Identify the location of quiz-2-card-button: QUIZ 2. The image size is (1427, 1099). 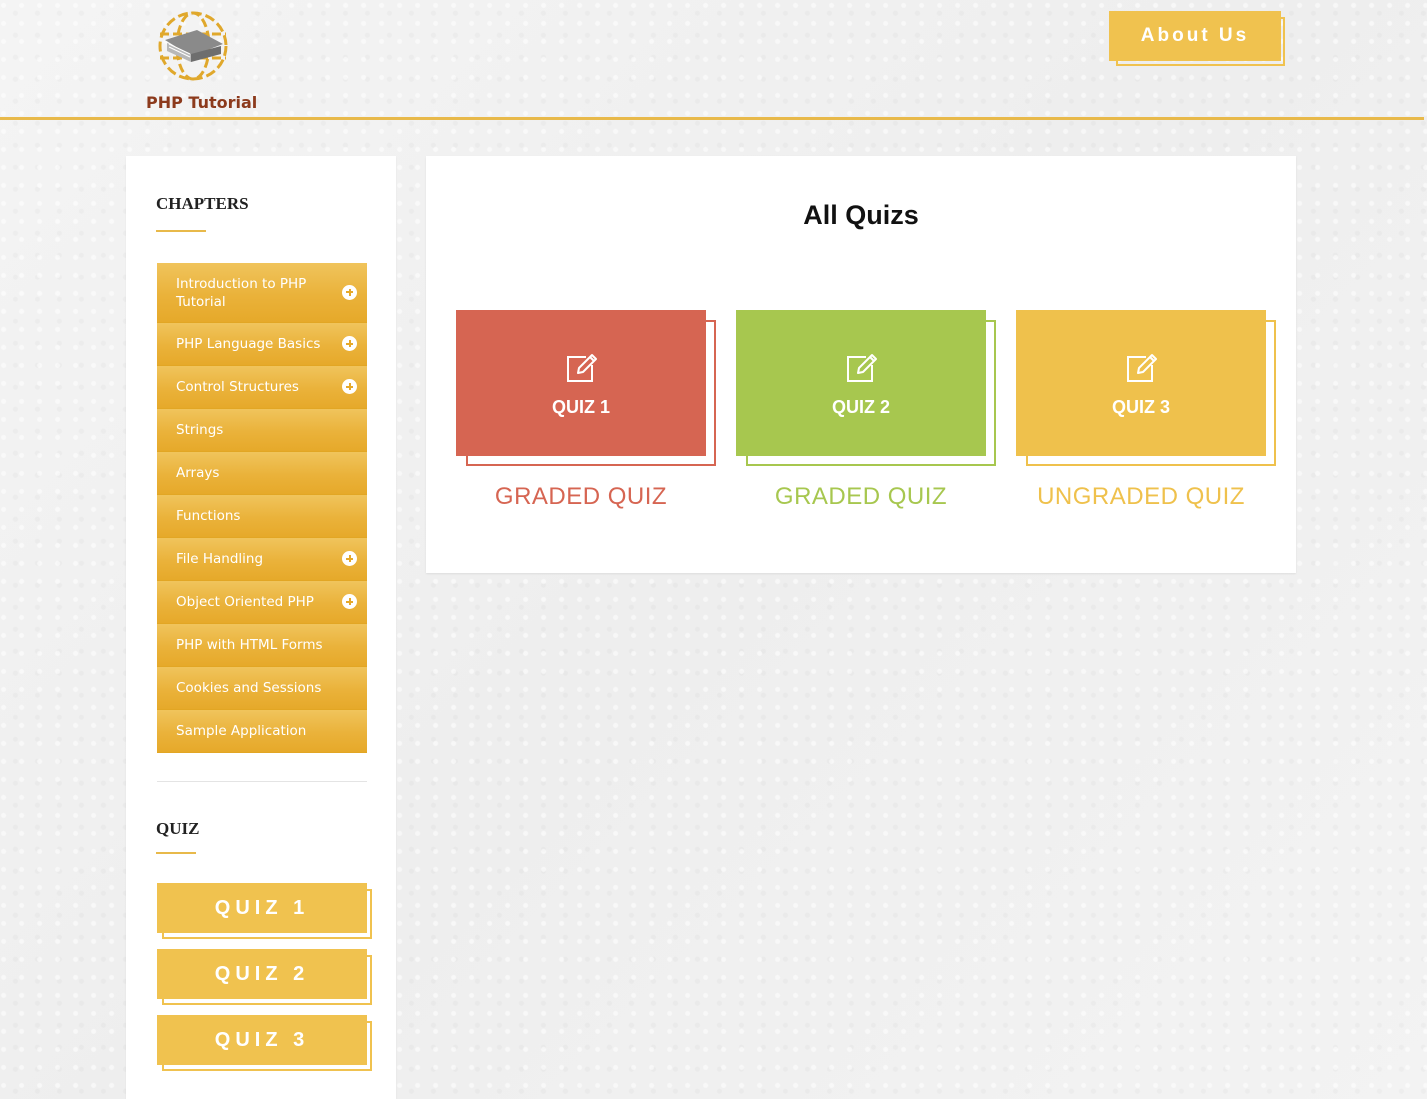
(861, 383).